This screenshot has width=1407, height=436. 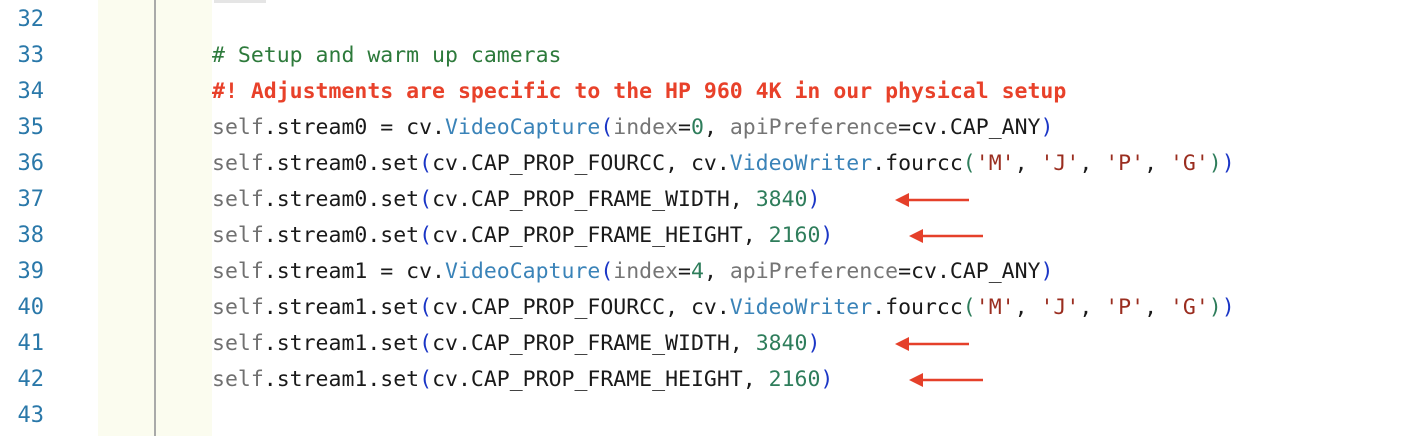 What do you see at coordinates (703, 20) in the screenshot?
I see `code-line: 32` at bounding box center [703, 20].